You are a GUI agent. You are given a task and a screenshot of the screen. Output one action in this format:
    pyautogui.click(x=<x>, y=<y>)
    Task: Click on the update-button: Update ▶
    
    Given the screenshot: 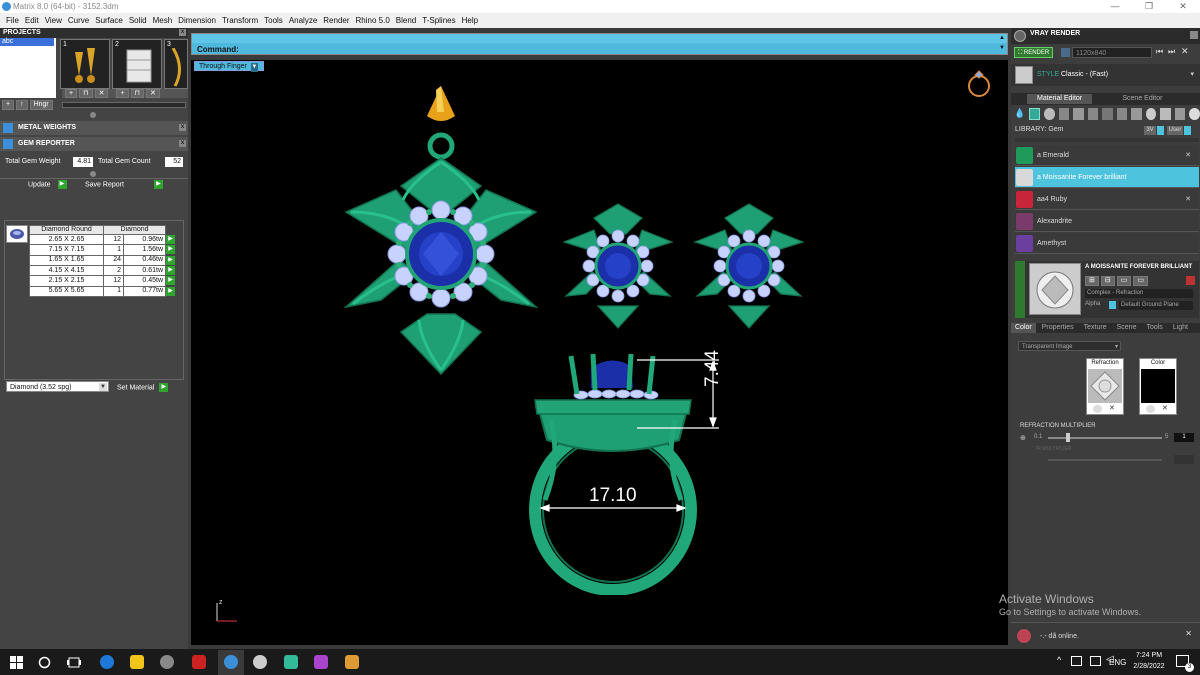 What is the action you would take?
    pyautogui.click(x=47, y=184)
    